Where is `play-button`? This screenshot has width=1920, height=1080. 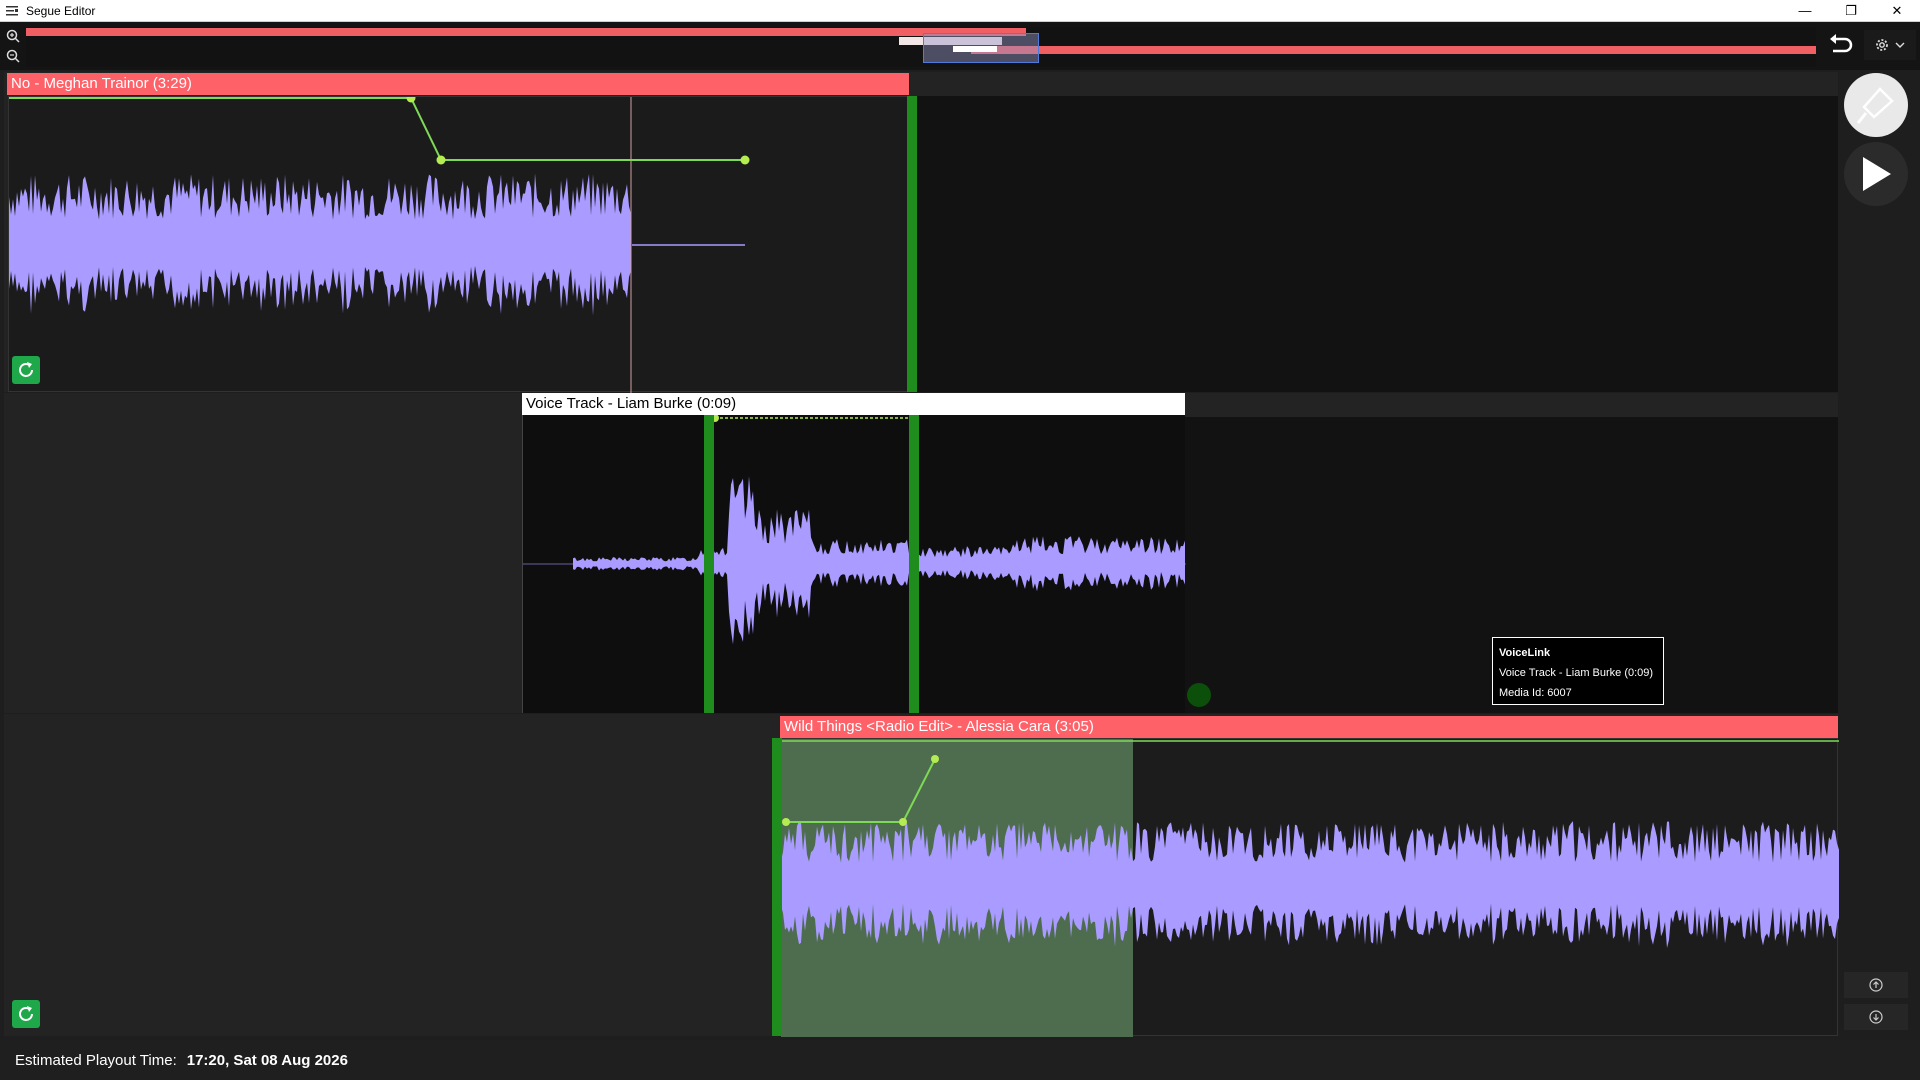
play-button is located at coordinates (1876, 174).